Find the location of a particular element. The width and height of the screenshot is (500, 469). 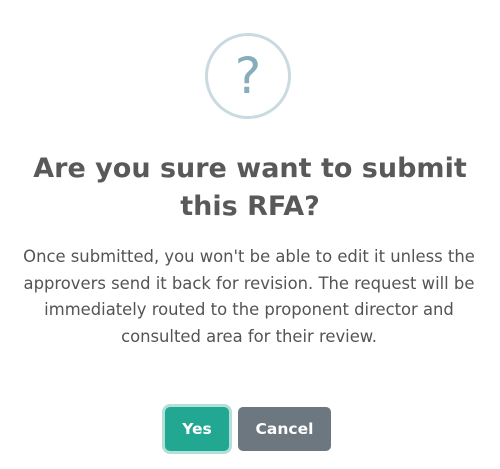

dialog-title: Are you sure want to submit this RFA? is located at coordinates (250, 187).